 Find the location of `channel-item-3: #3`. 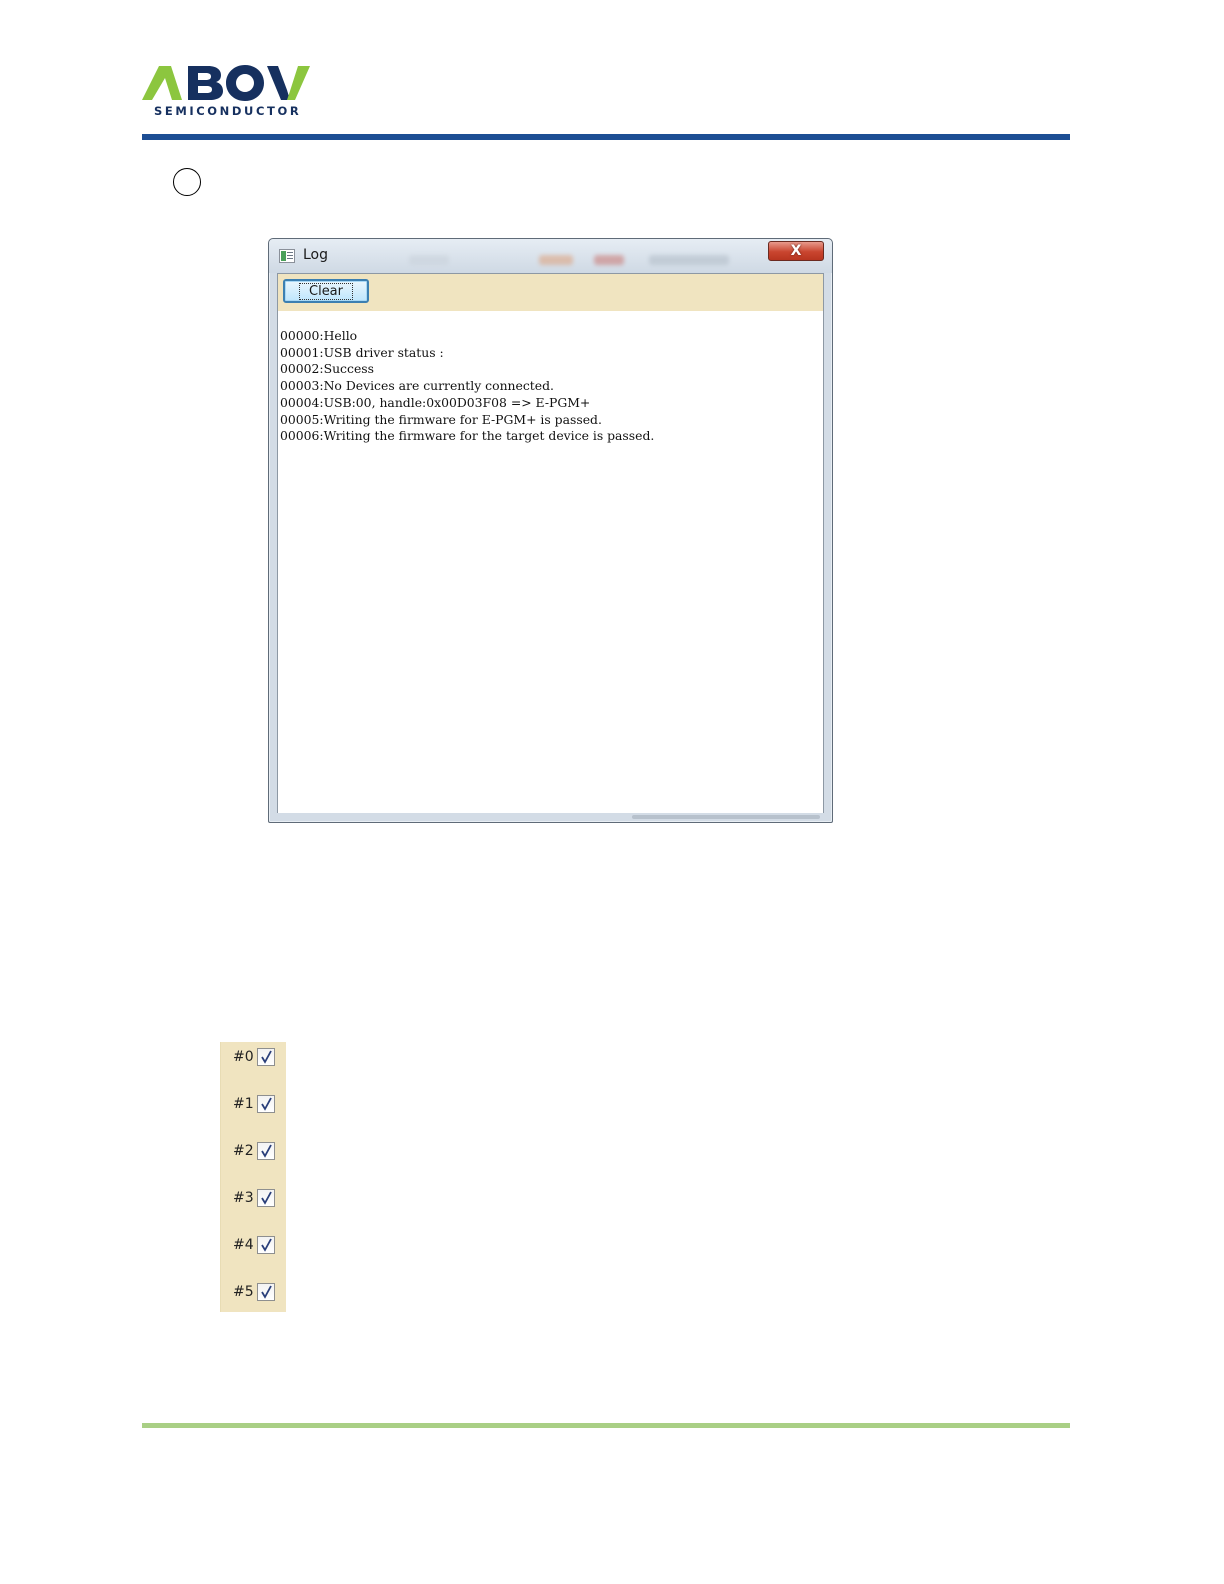

channel-item-3: #3 is located at coordinates (254, 1198).